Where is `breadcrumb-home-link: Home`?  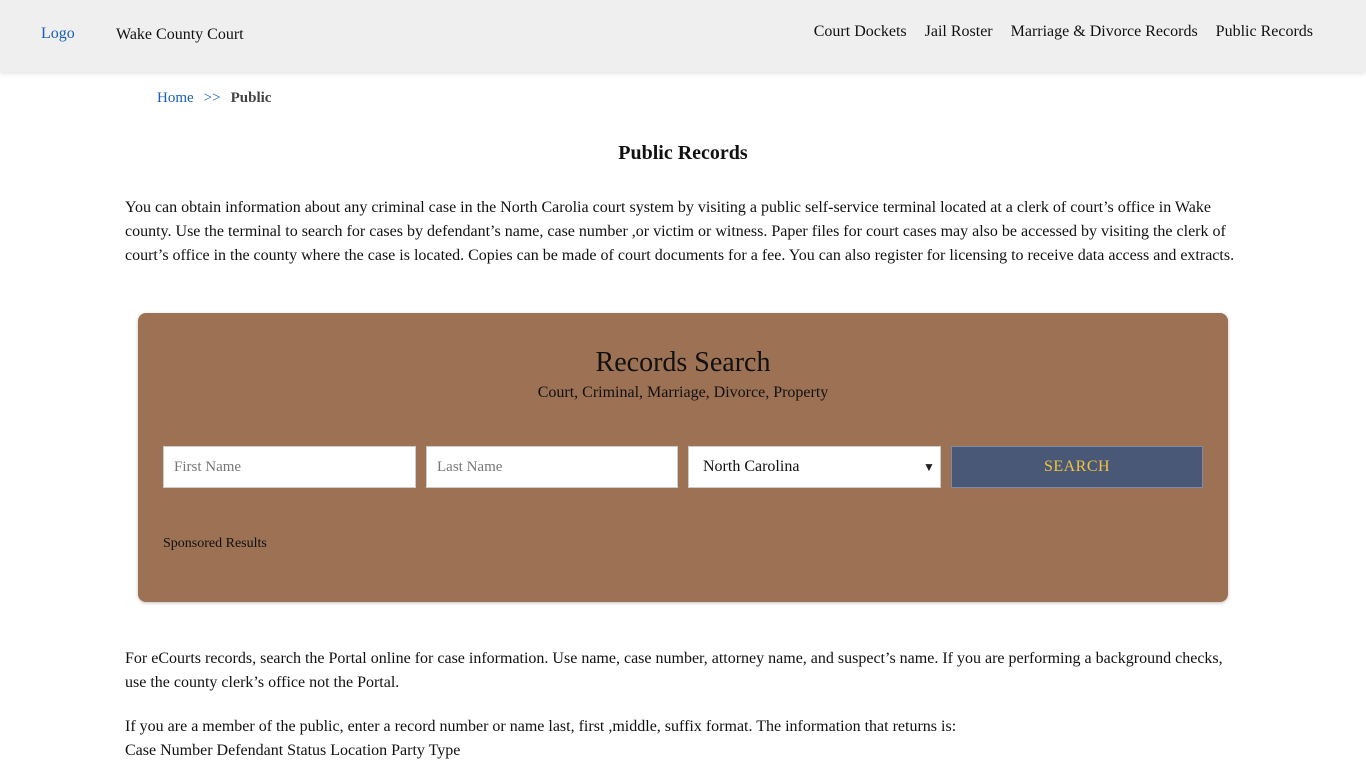 breadcrumb-home-link: Home is located at coordinates (175, 98).